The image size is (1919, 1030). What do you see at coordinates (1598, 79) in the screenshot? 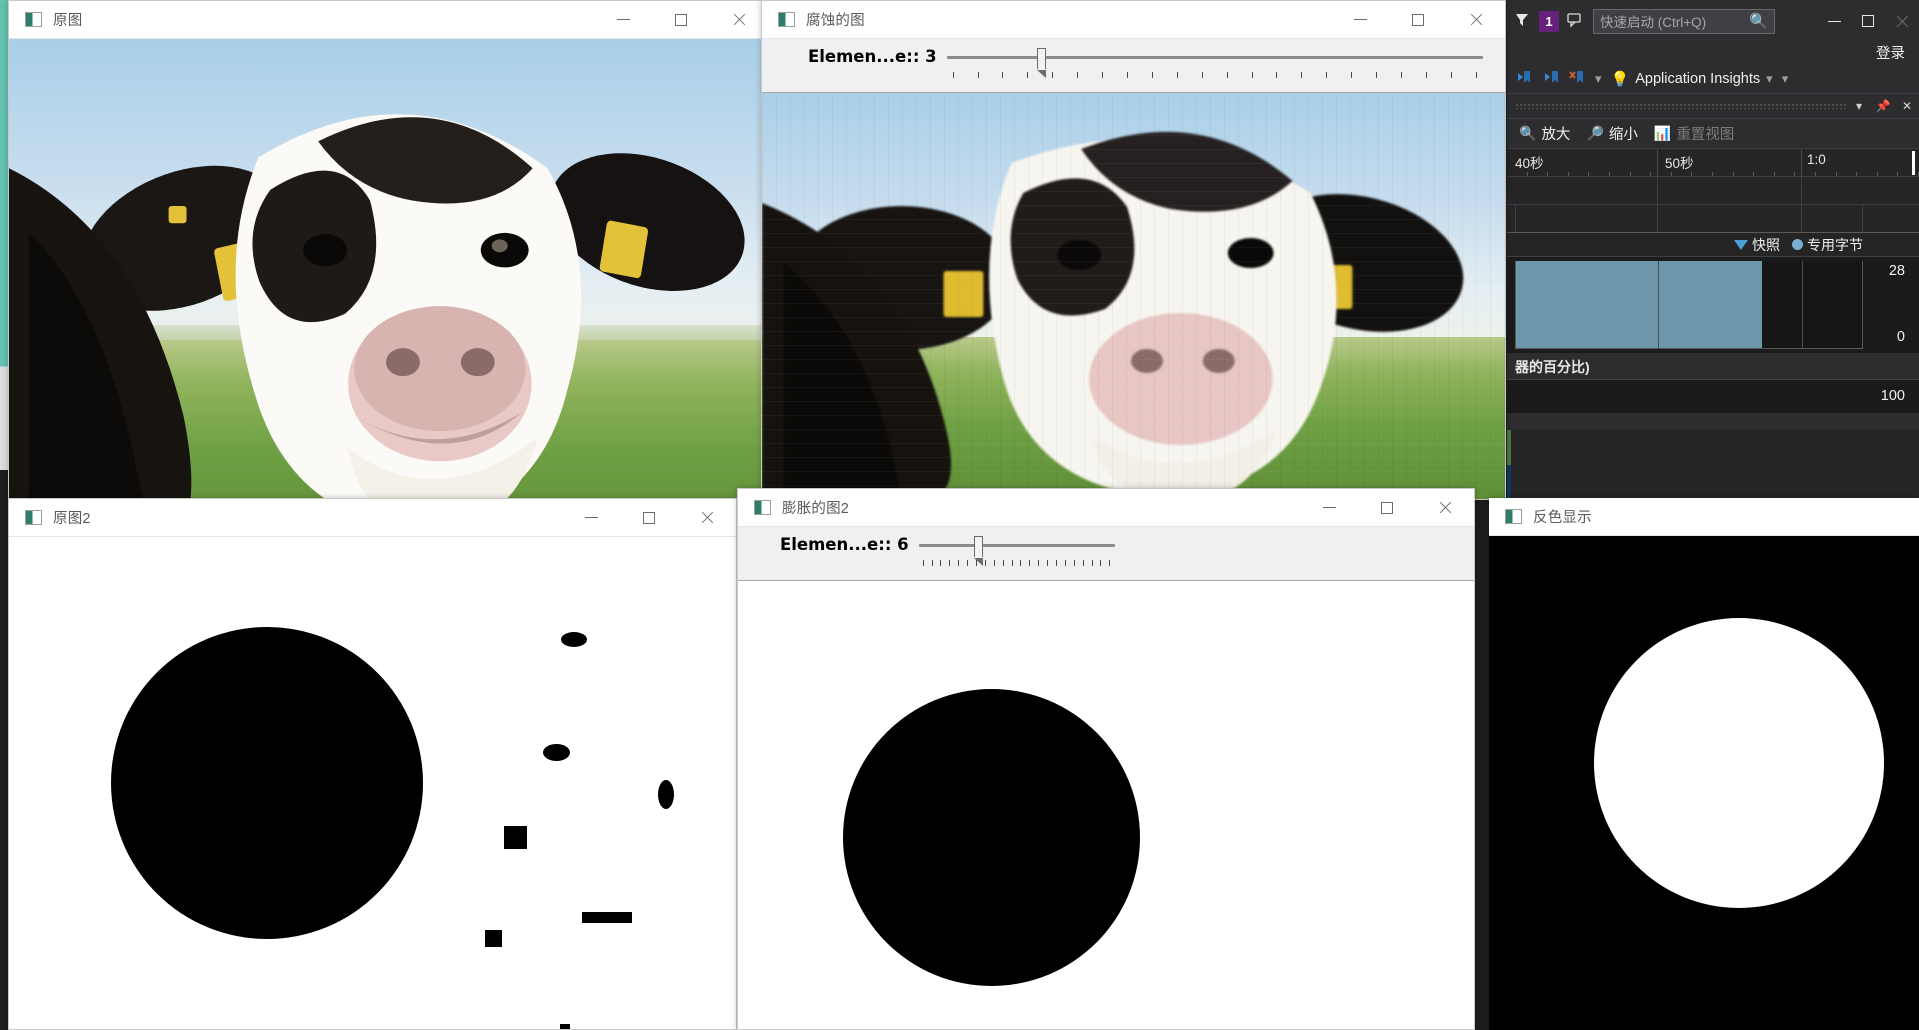
I see `toolbar-overflow-icon: ▾` at bounding box center [1598, 79].